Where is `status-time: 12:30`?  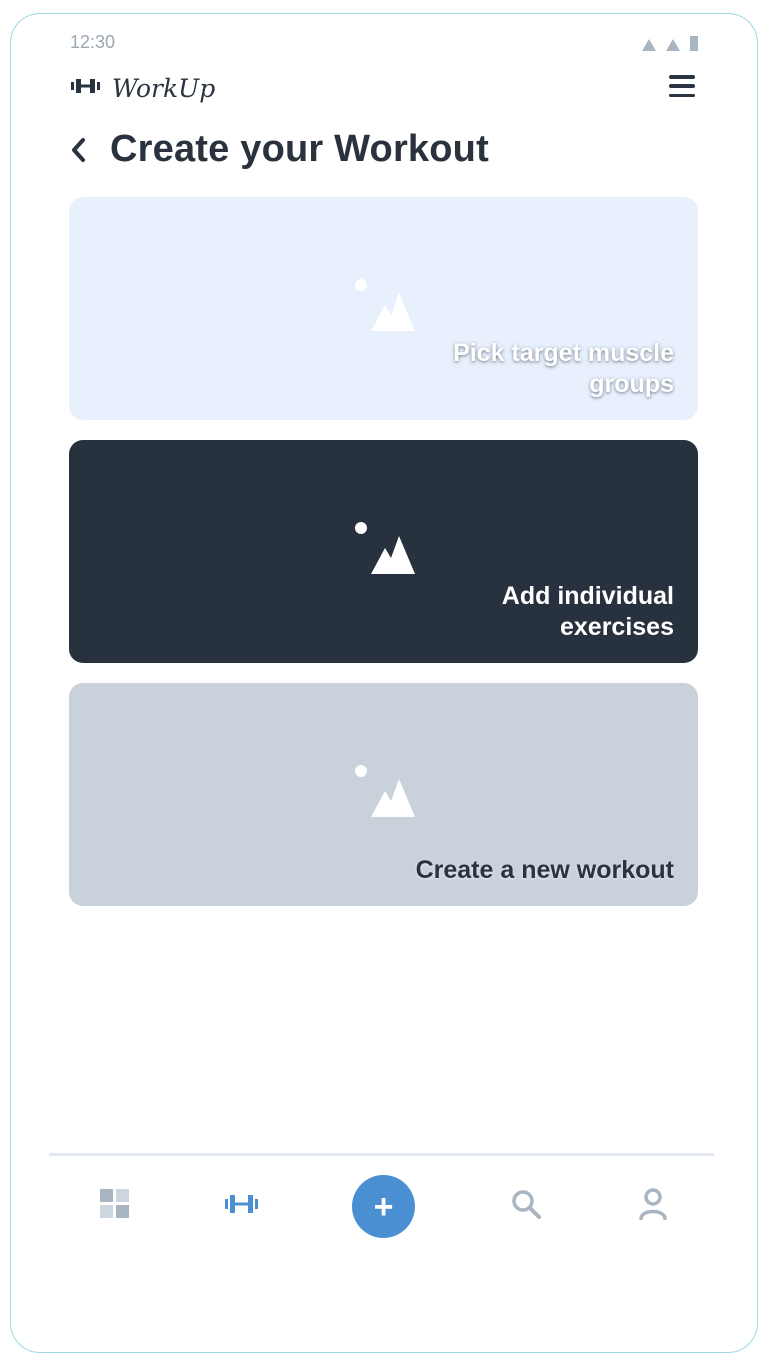 status-time: 12:30 is located at coordinates (93, 42).